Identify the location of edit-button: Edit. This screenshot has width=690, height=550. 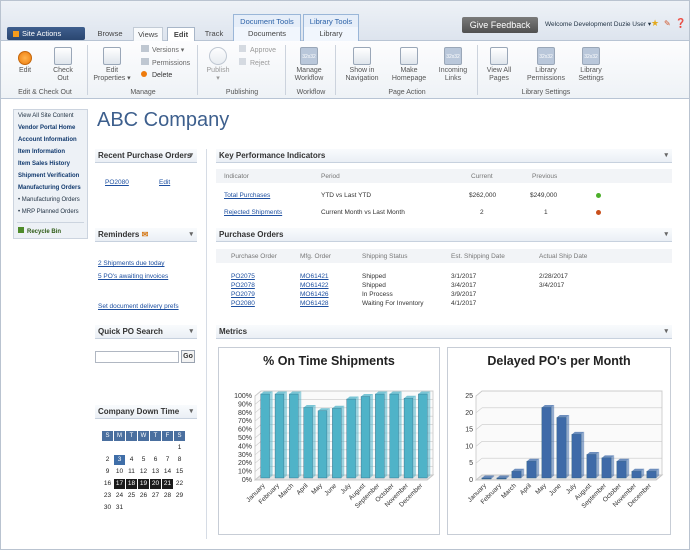
(25, 61).